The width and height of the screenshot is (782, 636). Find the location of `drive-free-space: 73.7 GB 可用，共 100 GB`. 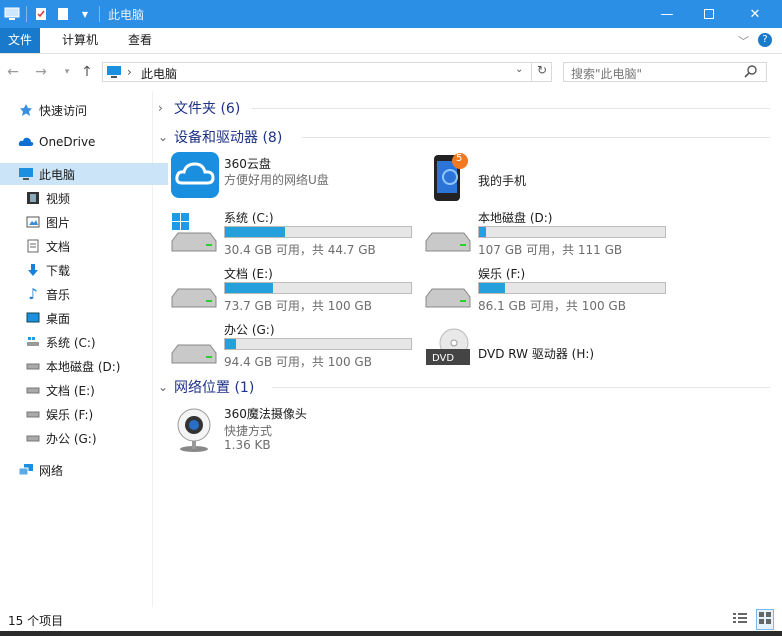

drive-free-space: 73.7 GB 可用，共 100 GB is located at coordinates (298, 306).